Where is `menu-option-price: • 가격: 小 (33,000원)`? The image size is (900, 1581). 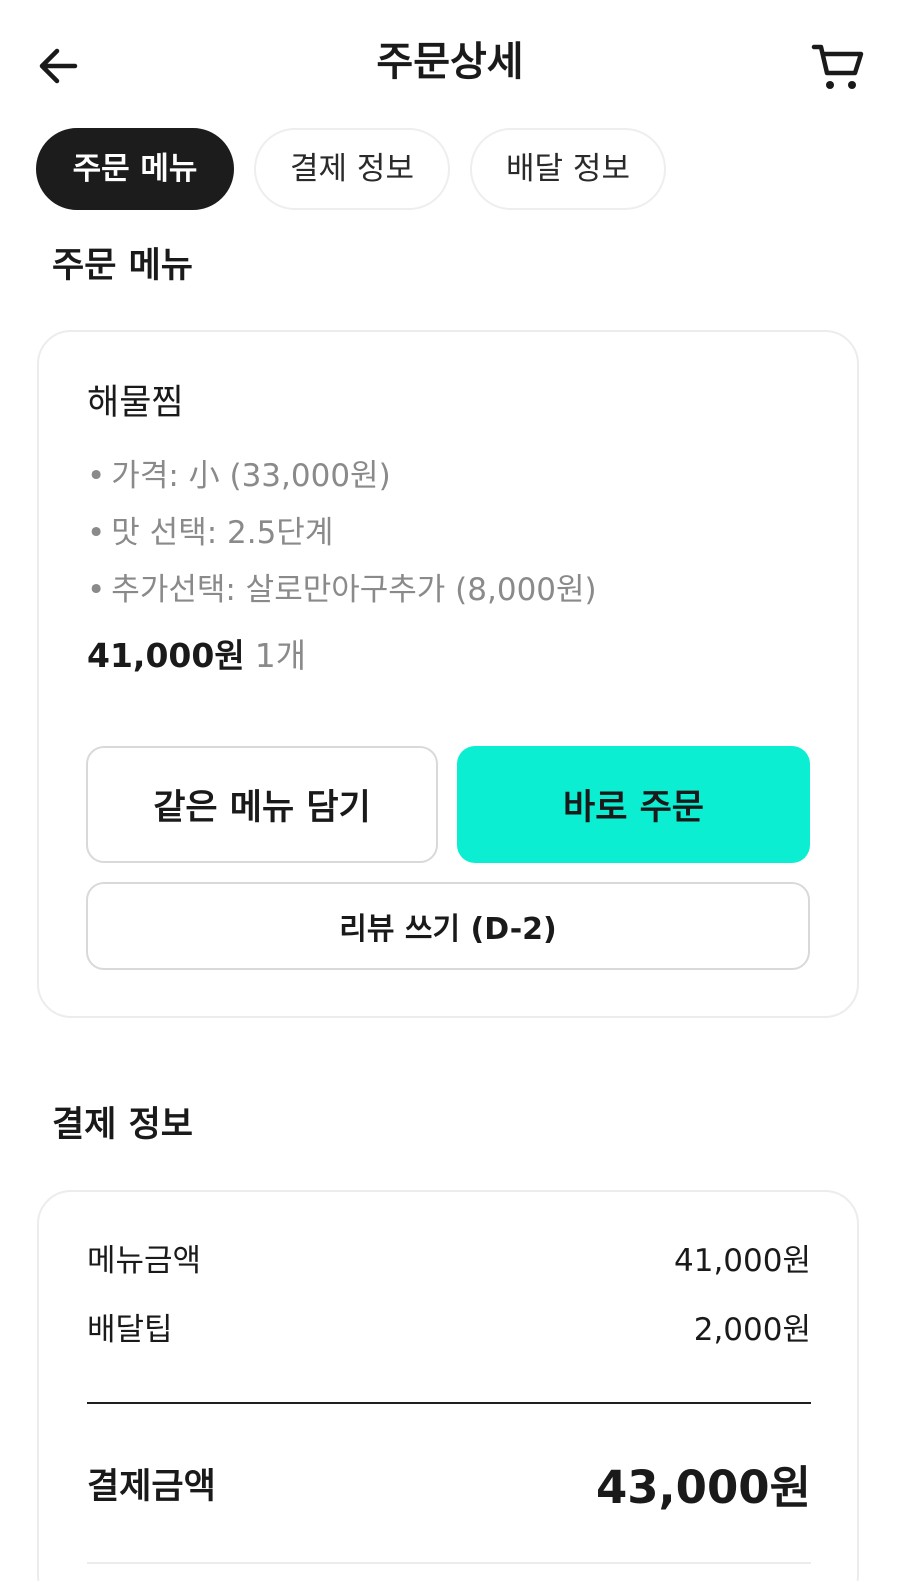
menu-option-price: • 가격: 小 (33,000원) is located at coordinates (239, 476).